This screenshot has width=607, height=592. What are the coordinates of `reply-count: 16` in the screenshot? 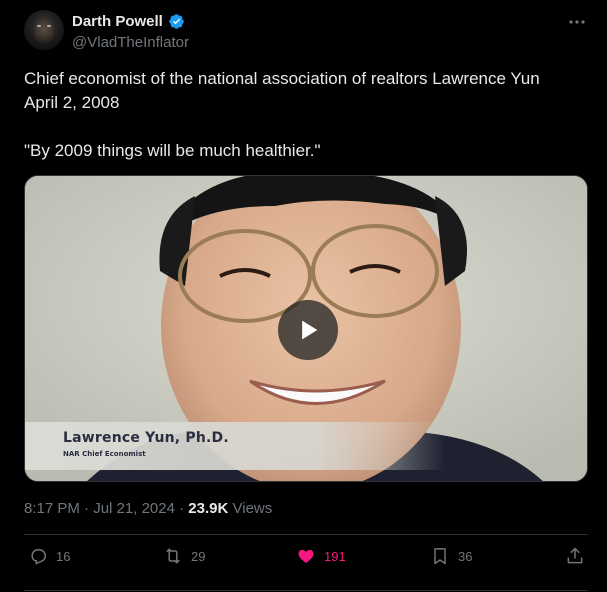 It's located at (63, 556).